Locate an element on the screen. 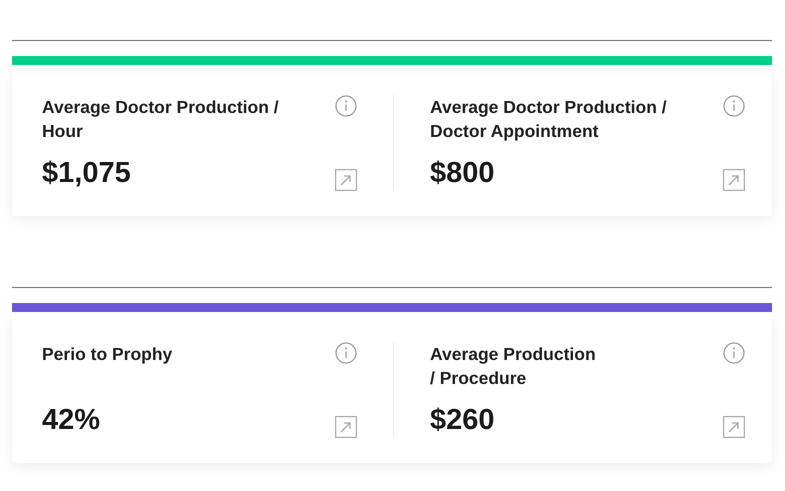 This screenshot has width=785, height=491. metric-value: $1,075 is located at coordinates (87, 173).